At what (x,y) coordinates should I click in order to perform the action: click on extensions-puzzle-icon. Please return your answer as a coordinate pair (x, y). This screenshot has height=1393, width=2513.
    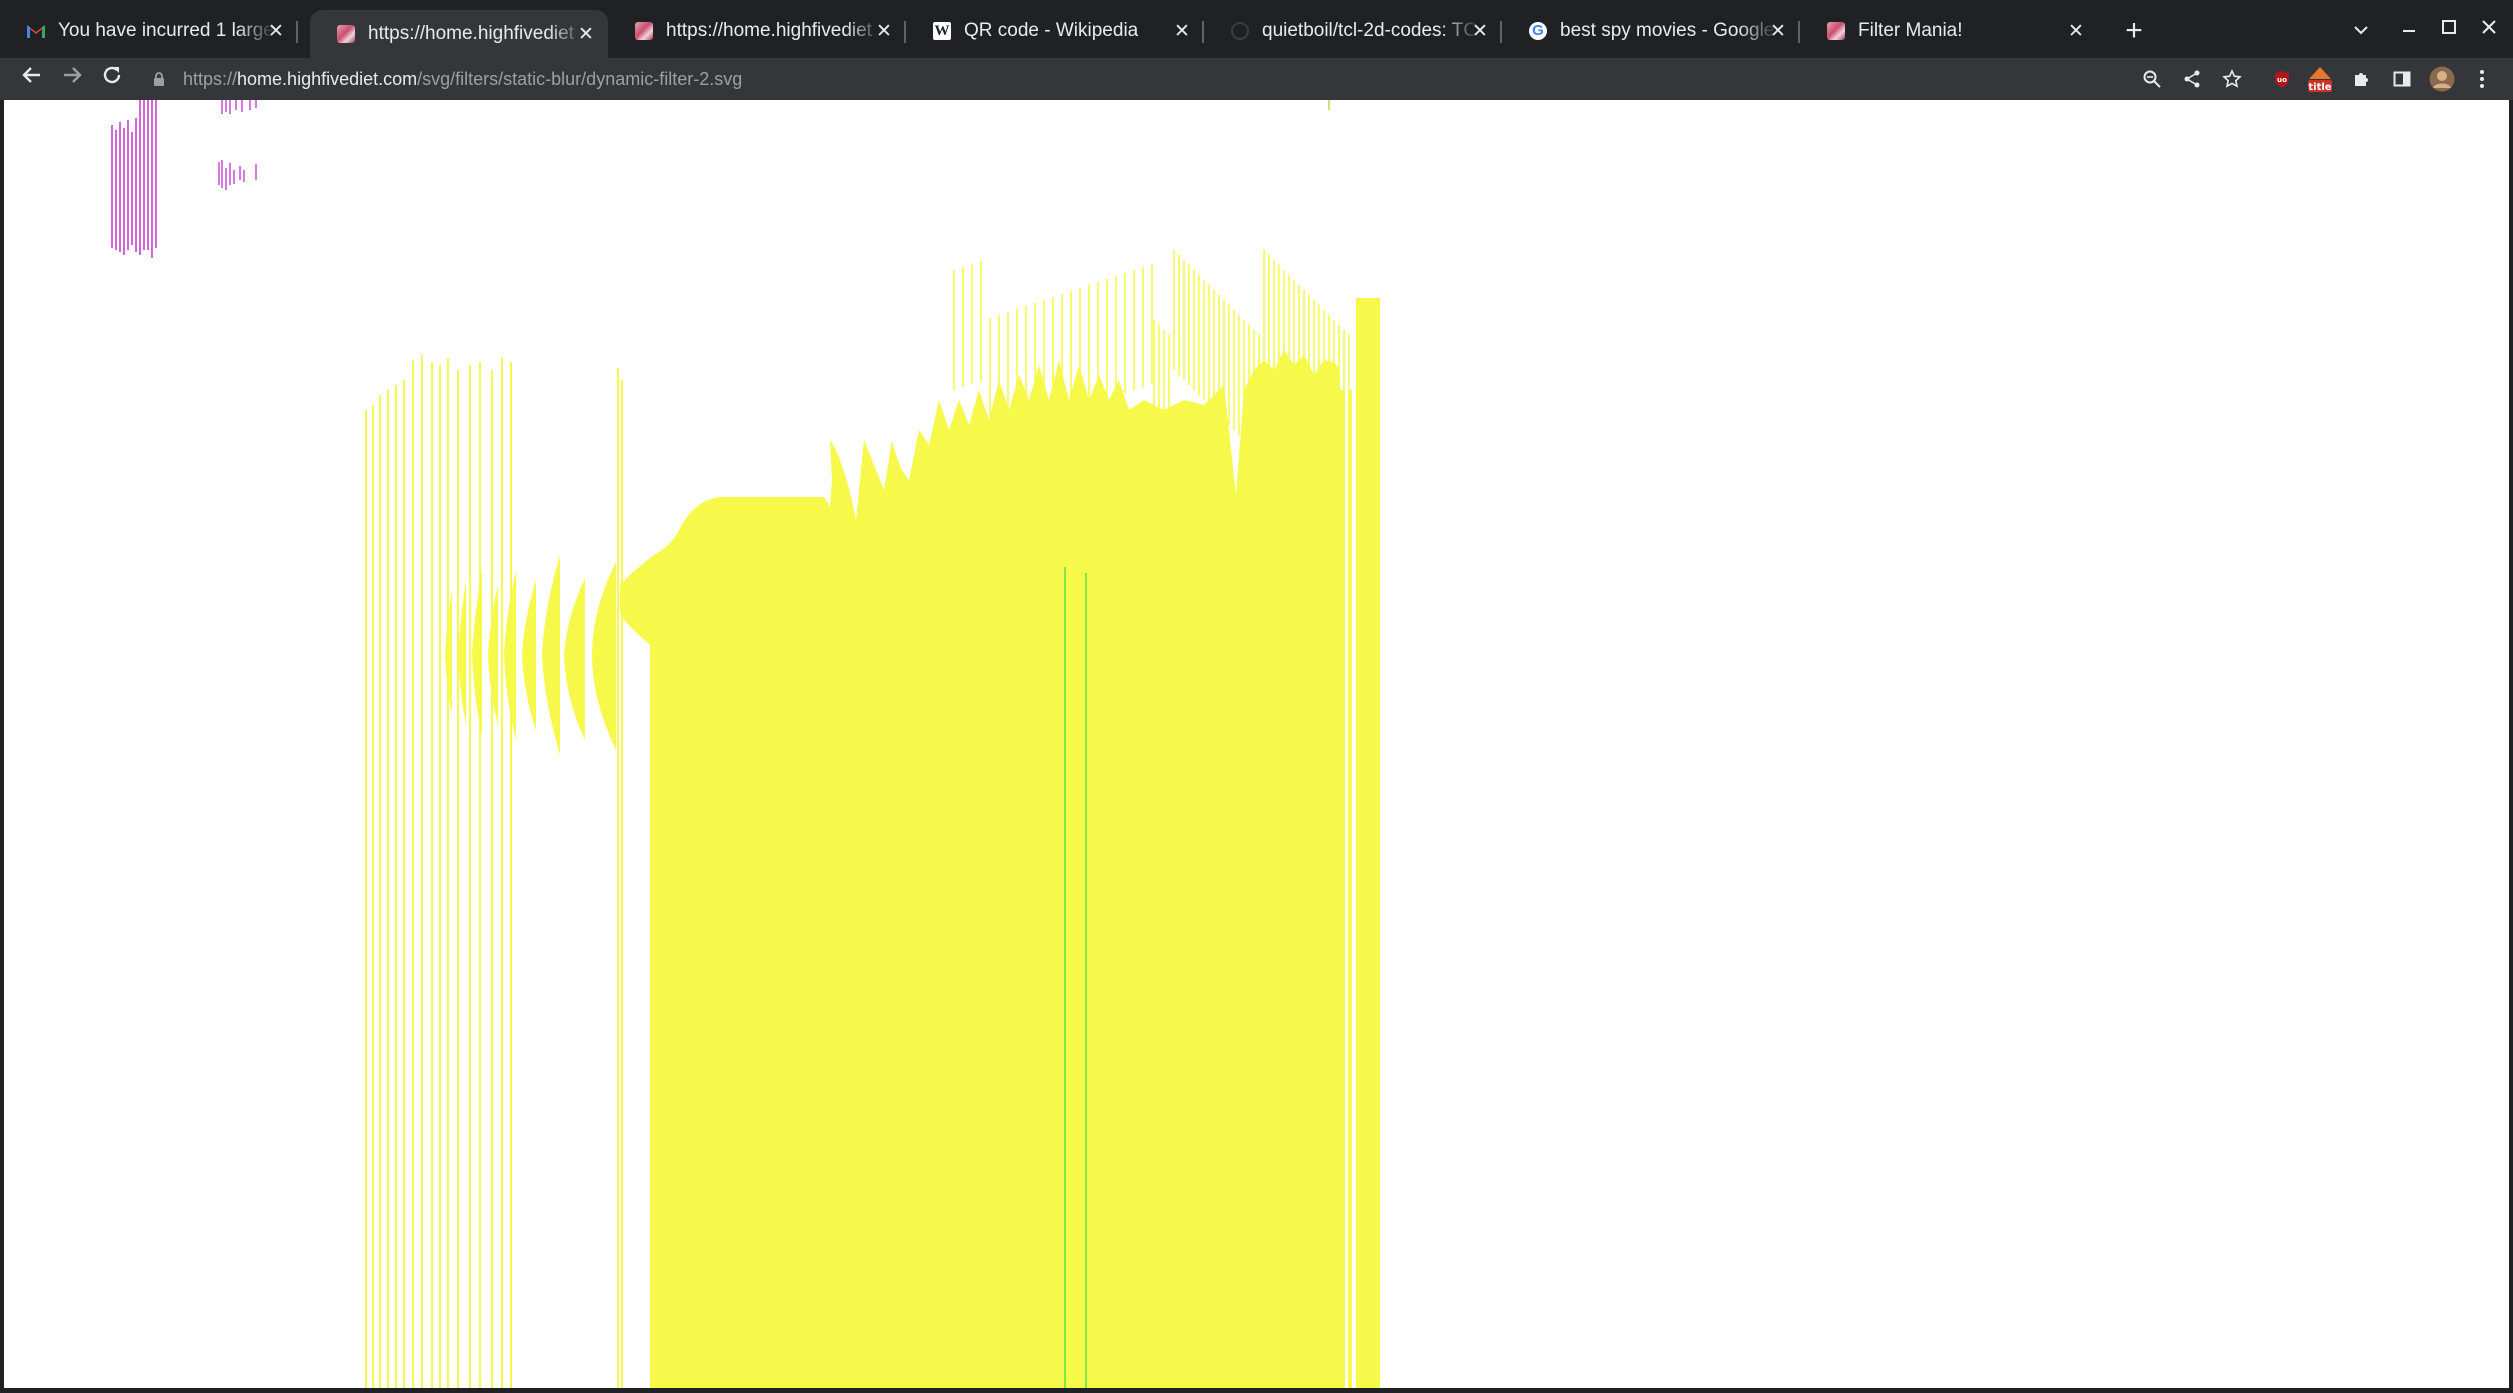
    Looking at the image, I should click on (2362, 79).